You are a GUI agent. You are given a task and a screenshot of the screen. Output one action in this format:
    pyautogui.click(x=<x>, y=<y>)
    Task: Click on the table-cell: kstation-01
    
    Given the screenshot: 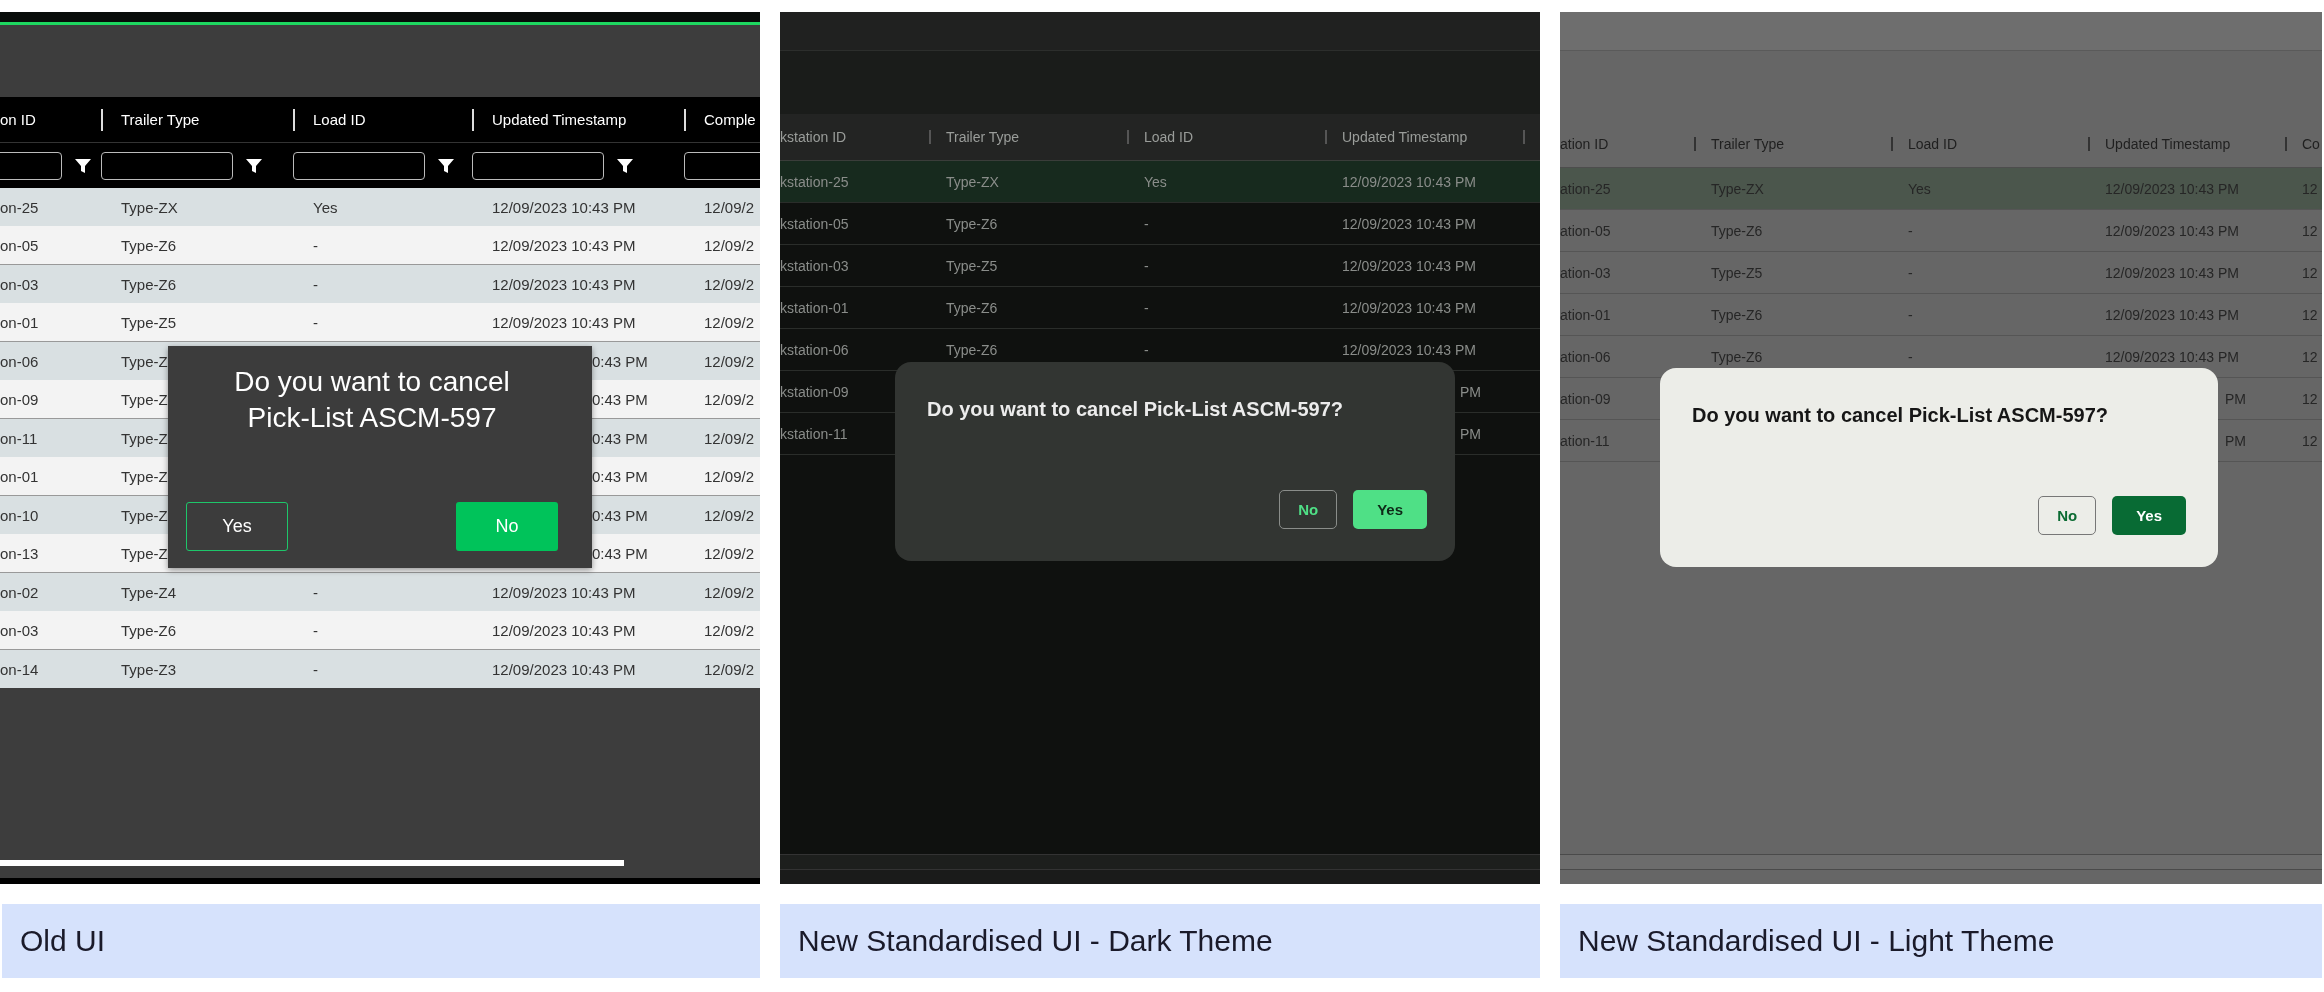 What is the action you would take?
    pyautogui.click(x=814, y=307)
    